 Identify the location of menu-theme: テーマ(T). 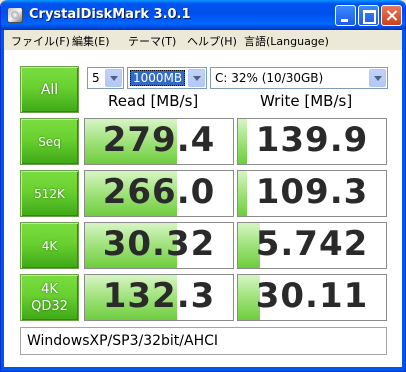
(152, 41).